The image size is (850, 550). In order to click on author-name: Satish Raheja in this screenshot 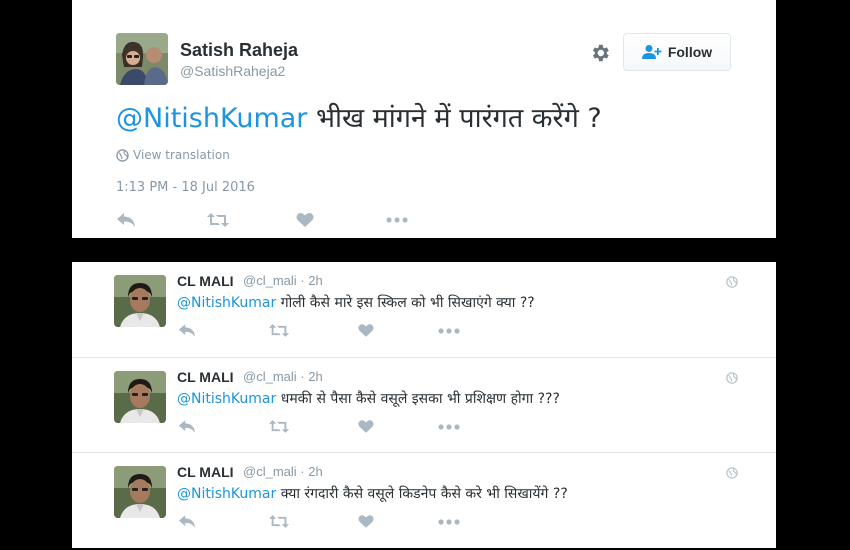, I will do `click(239, 50)`.